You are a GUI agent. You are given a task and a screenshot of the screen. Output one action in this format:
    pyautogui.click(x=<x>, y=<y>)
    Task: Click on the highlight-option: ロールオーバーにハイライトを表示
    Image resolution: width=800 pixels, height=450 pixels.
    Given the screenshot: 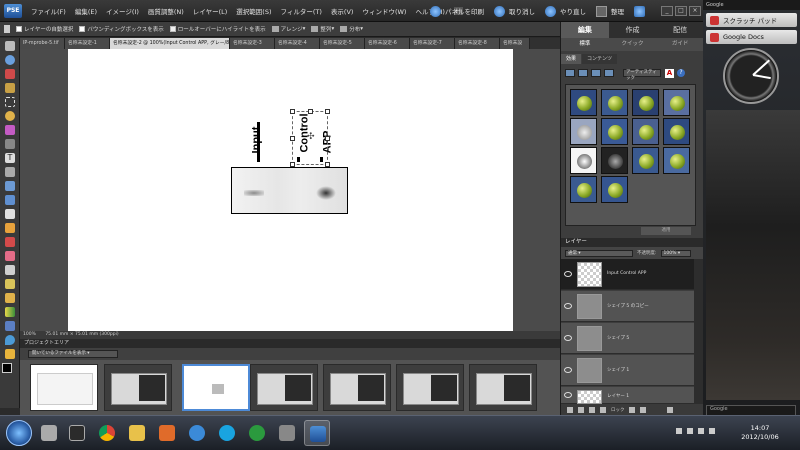 What is the action you would take?
    pyautogui.click(x=217, y=29)
    